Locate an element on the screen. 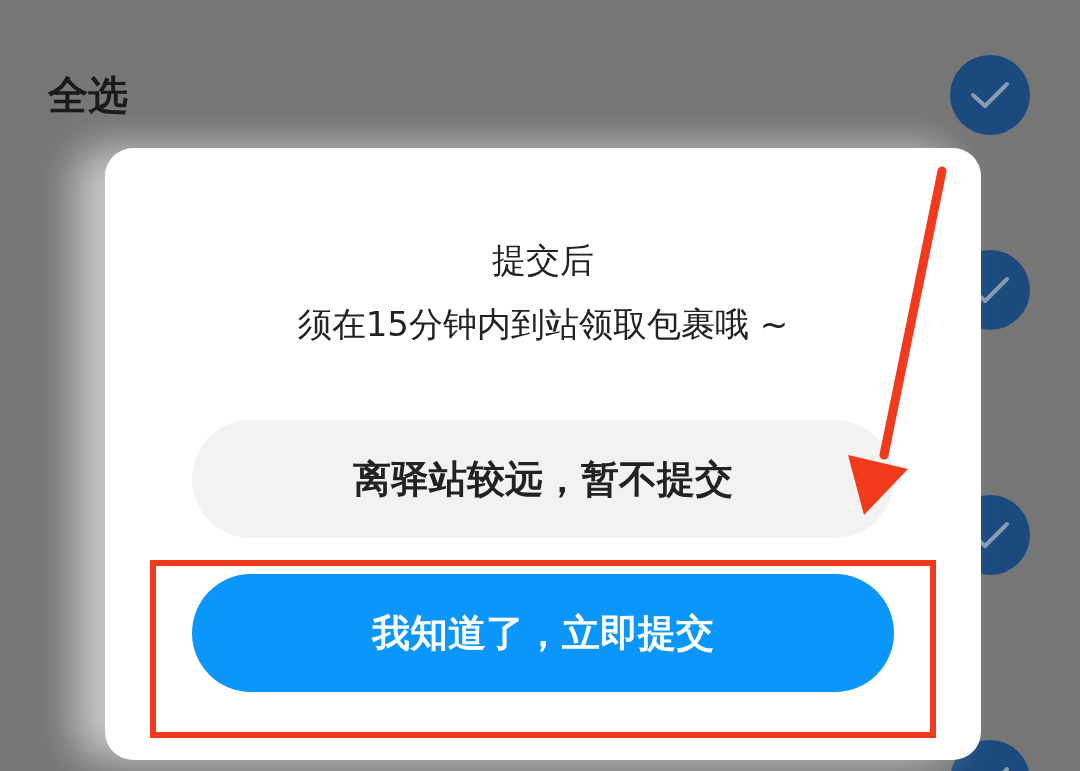 The width and height of the screenshot is (1080, 771). cancel-button: 离驿站较远，暂不提交 is located at coordinates (543, 479).